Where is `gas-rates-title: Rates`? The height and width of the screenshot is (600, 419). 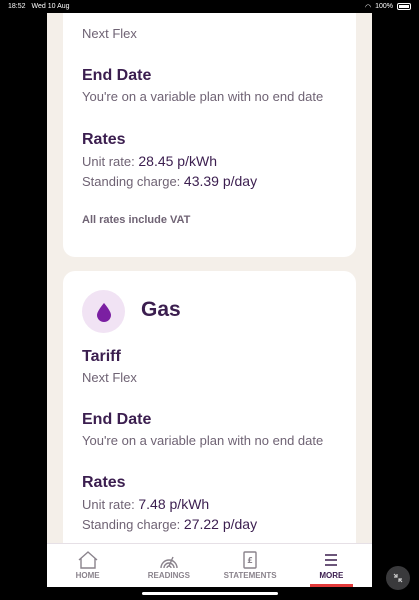 gas-rates-title: Rates is located at coordinates (104, 482).